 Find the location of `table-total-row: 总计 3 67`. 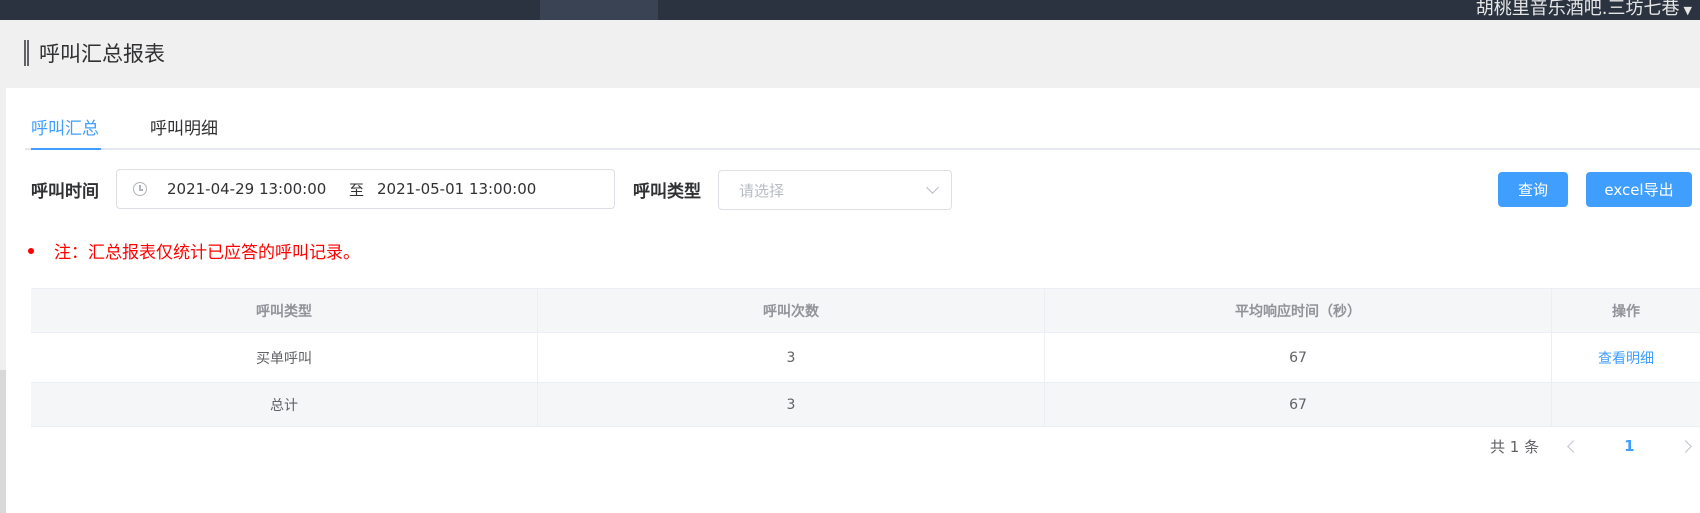

table-total-row: 总计 3 67 is located at coordinates (865, 405).